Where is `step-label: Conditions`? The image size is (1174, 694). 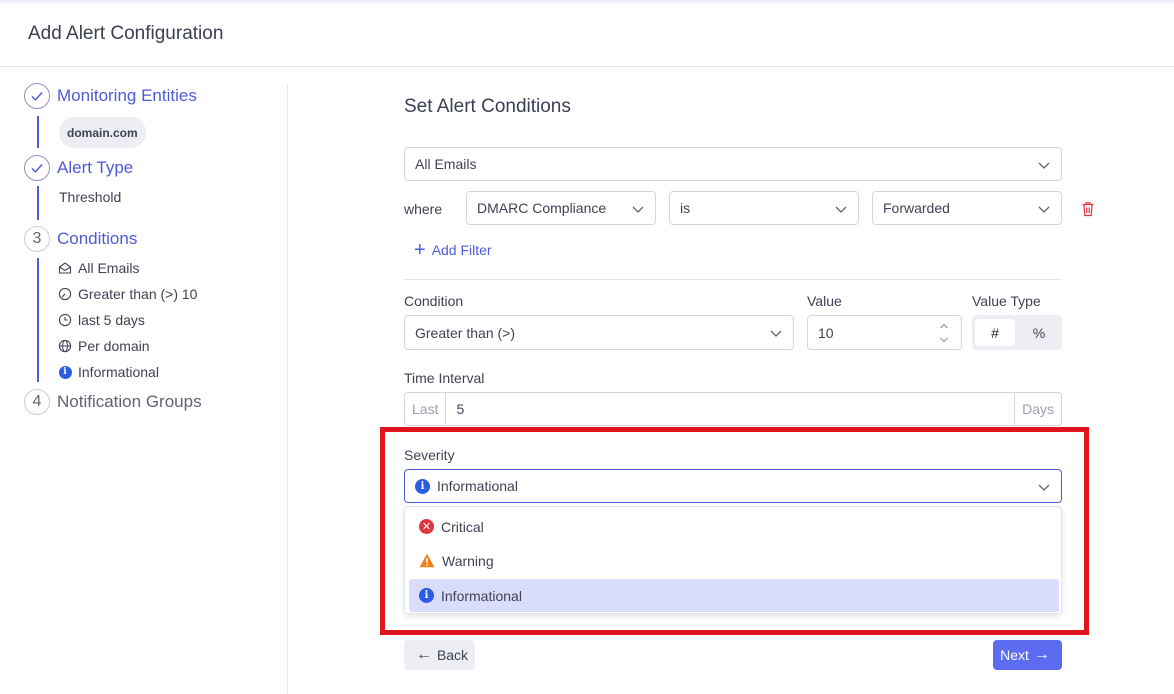
step-label: Conditions is located at coordinates (97, 238).